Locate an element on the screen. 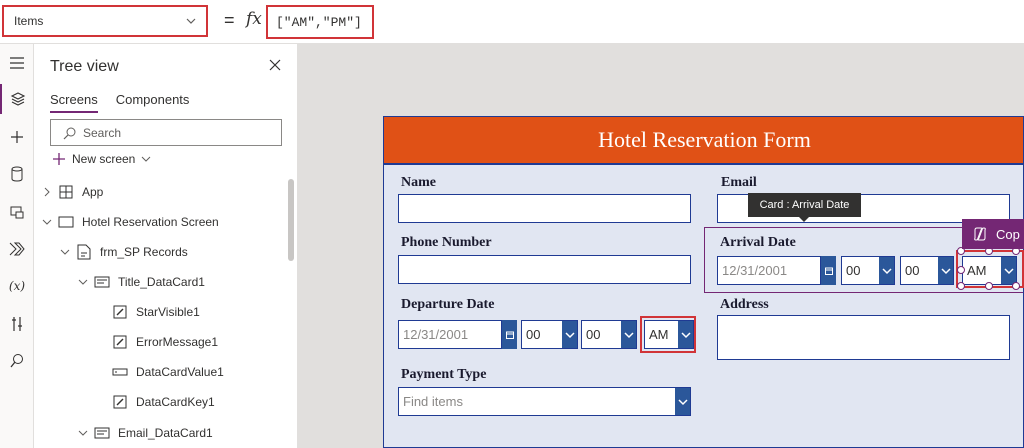  tree-view-title: Tree view is located at coordinates (84, 66).